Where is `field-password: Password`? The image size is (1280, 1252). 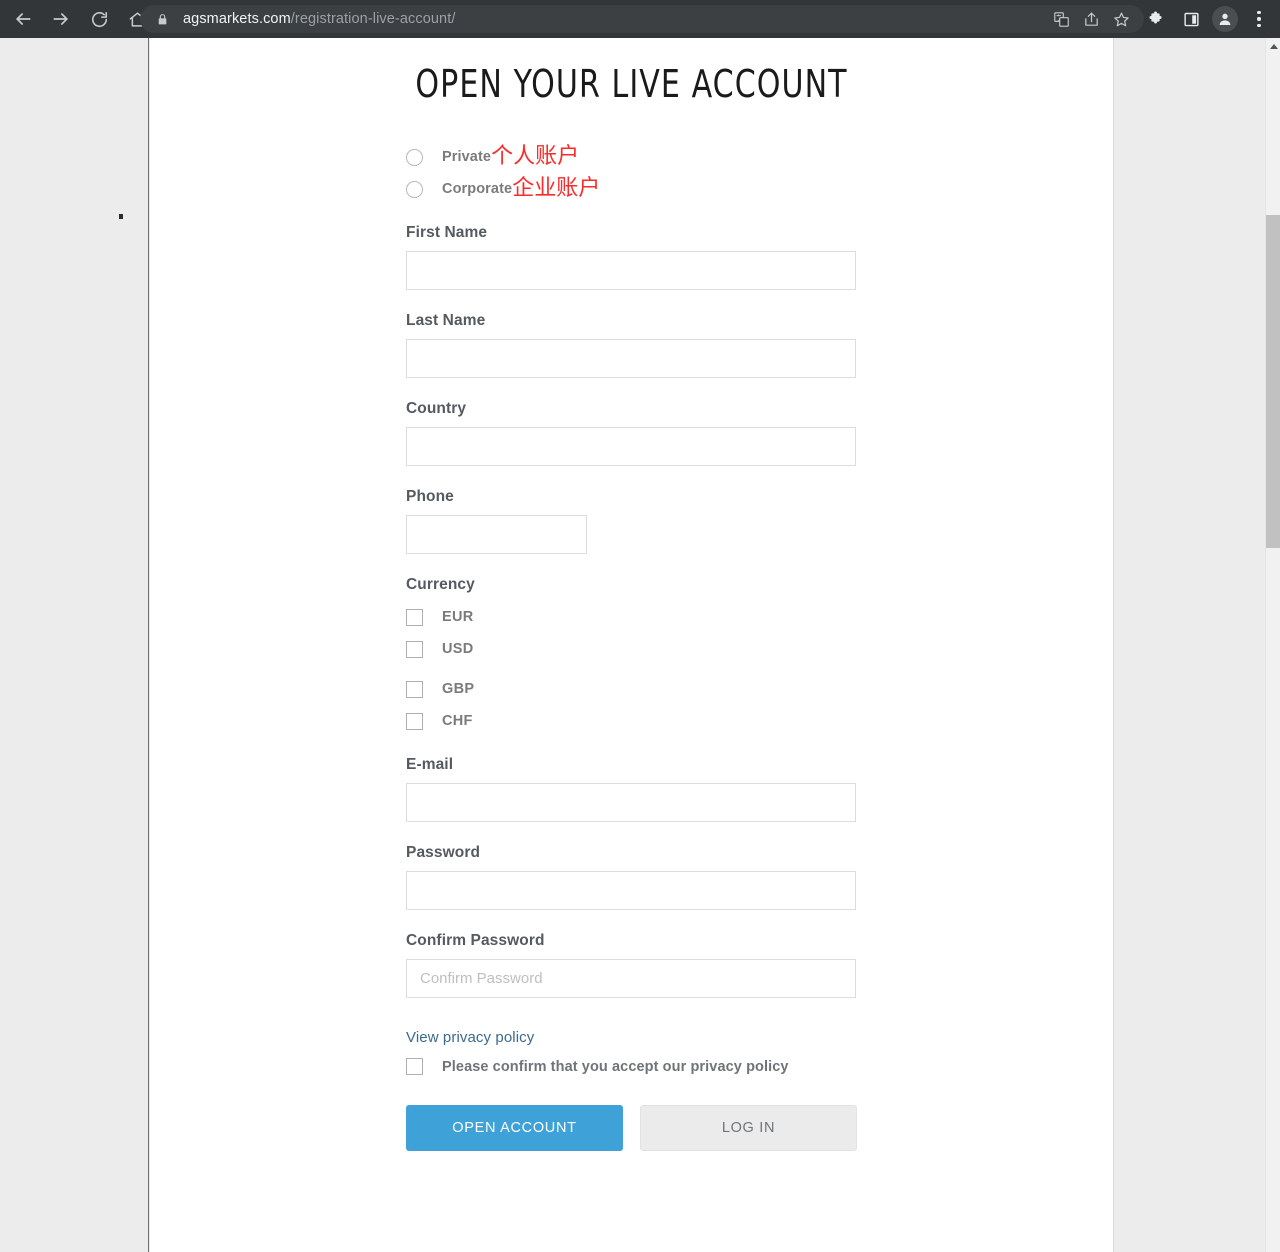
field-password: Password is located at coordinates (636, 877).